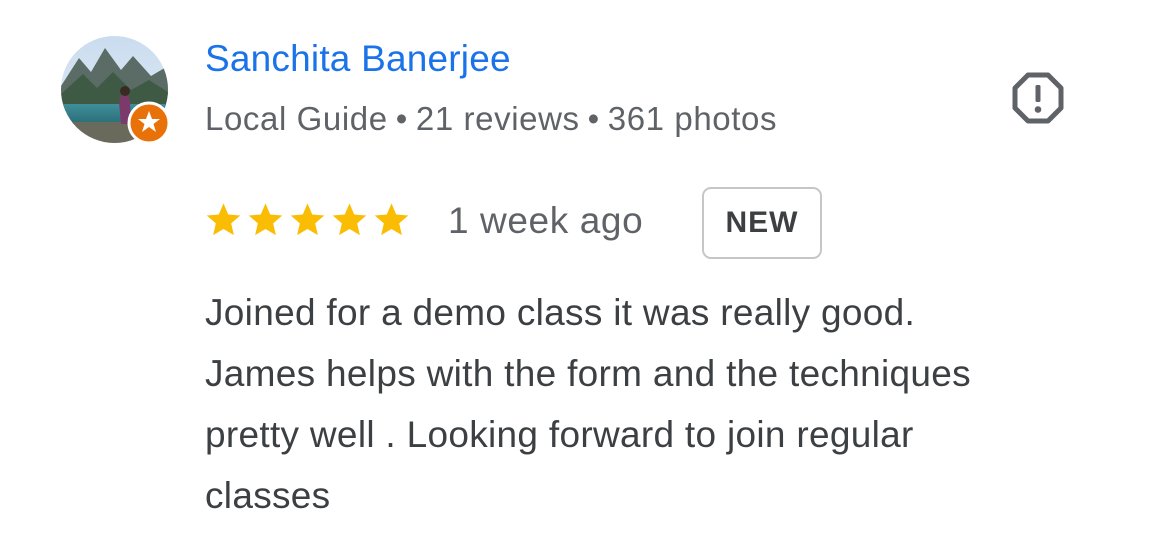  I want to click on new-badge: NEW, so click(762, 223).